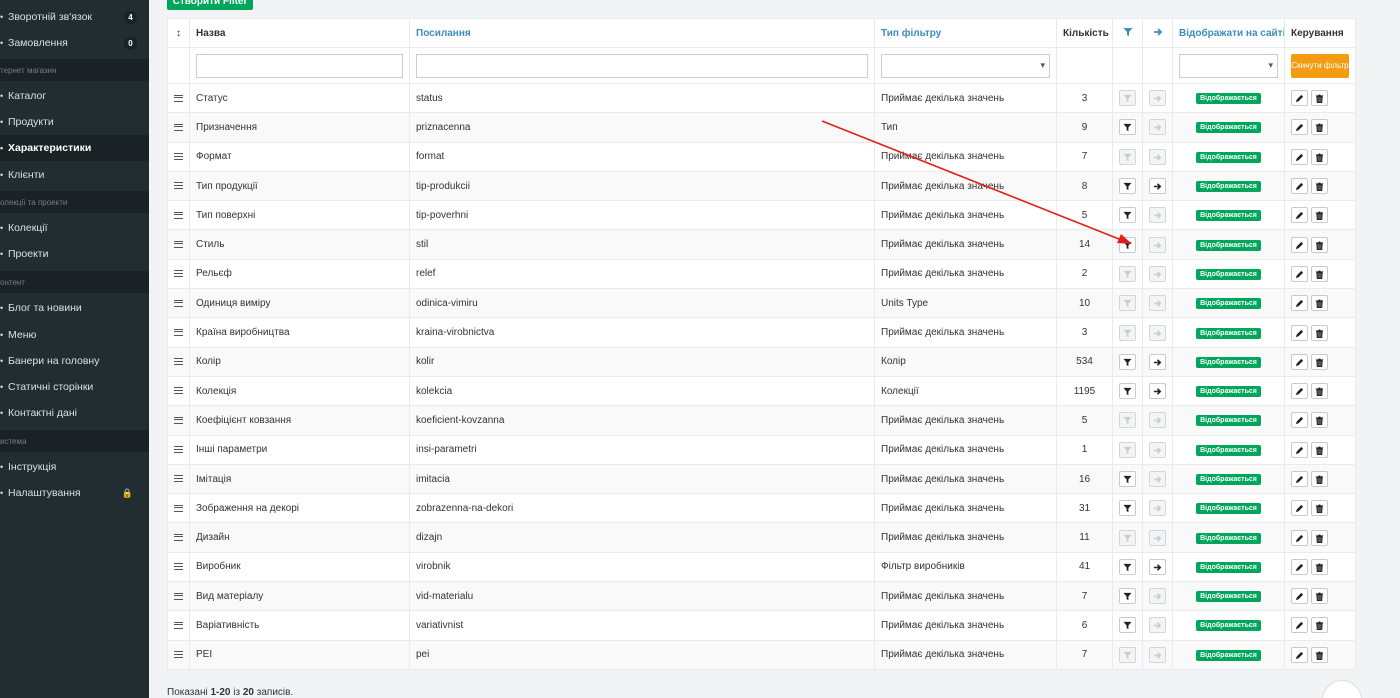 Image resolution: width=1400 pixels, height=698 pixels. Describe the element at coordinates (74, 308) in the screenshot. I see `sidebar-item-8: • Блог та новини` at that location.